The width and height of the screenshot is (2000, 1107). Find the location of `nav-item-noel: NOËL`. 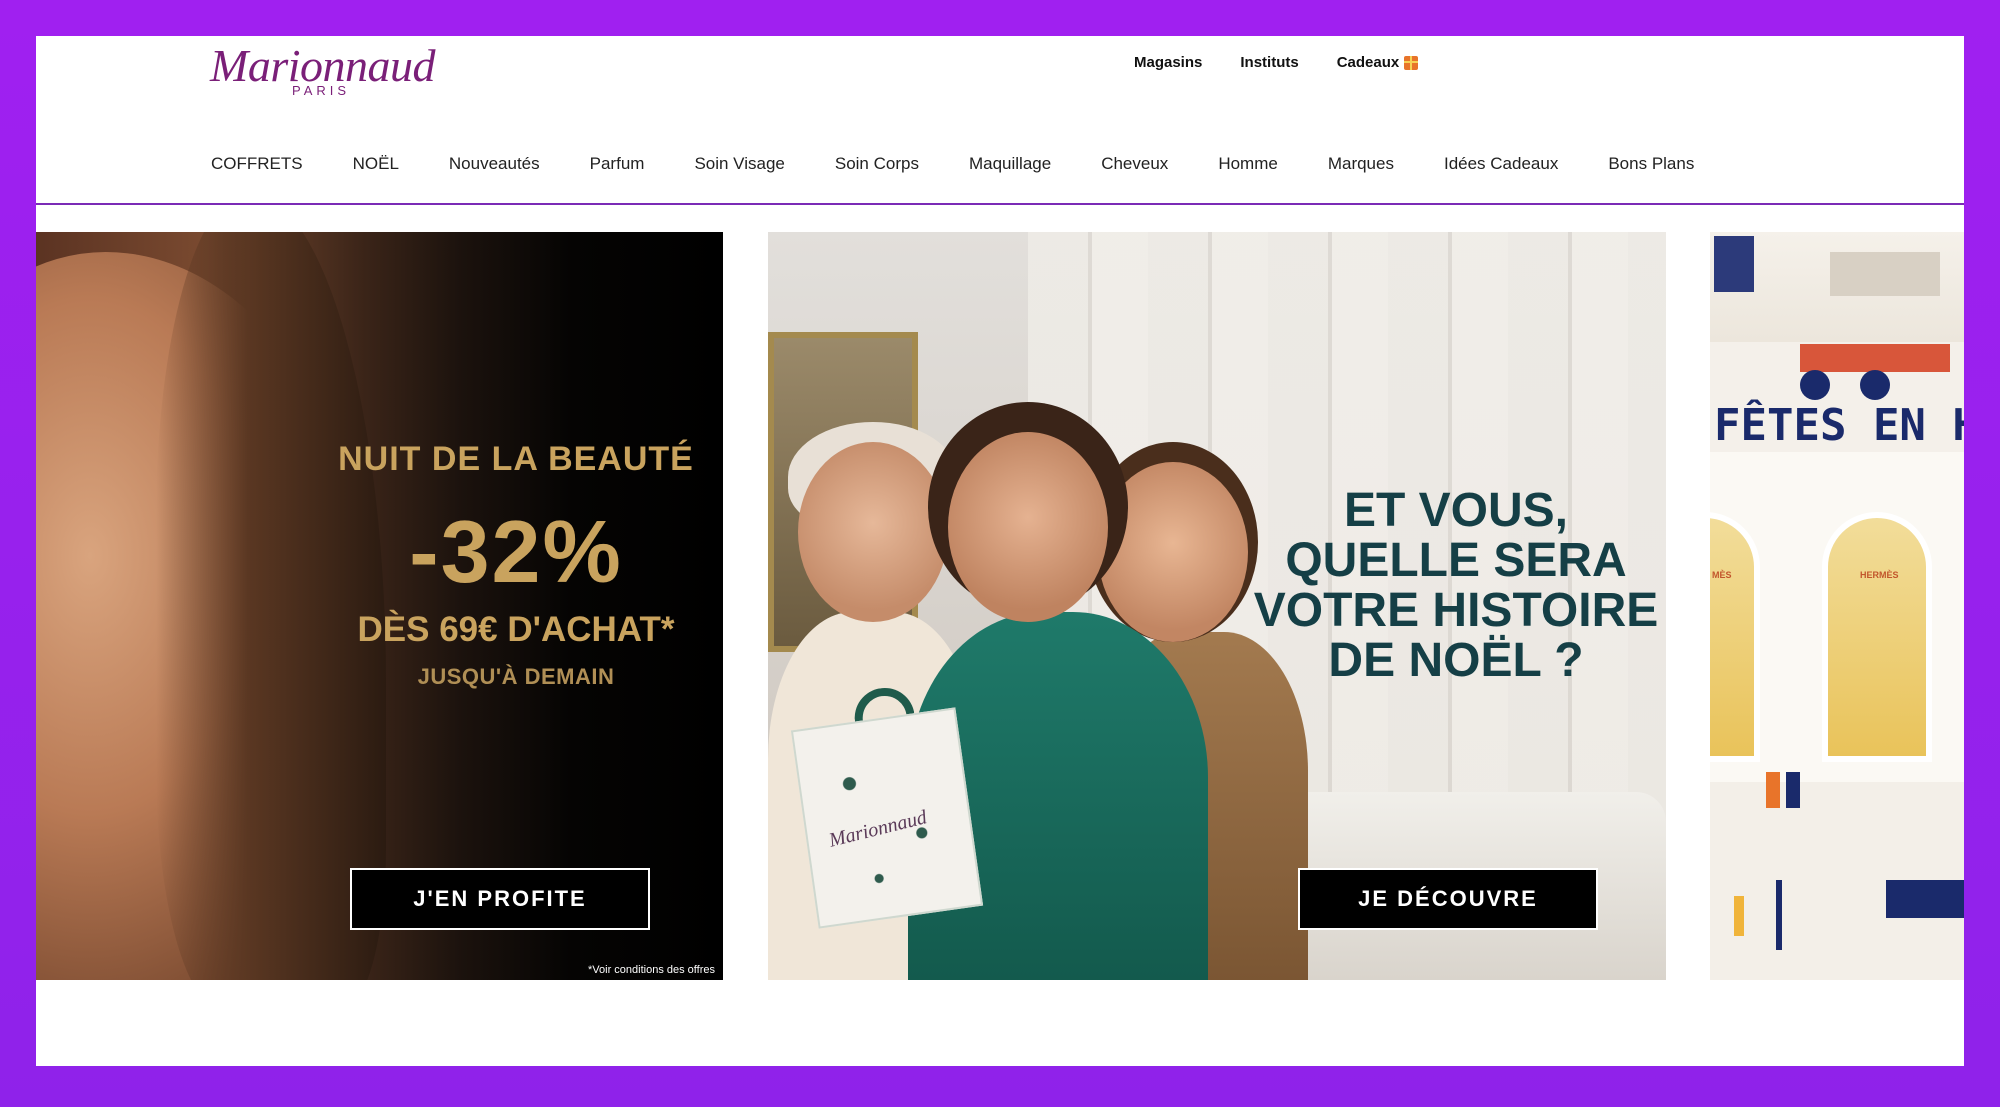

nav-item-noel: NOËL is located at coordinates (376, 164).